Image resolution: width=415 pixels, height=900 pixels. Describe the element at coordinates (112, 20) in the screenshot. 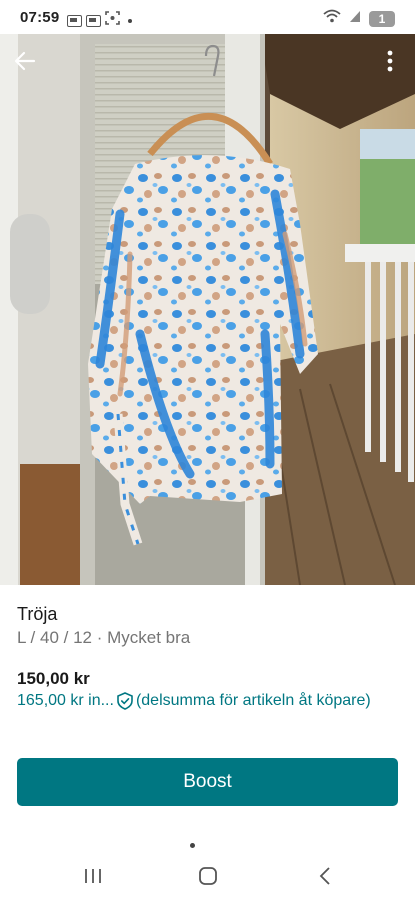

I see `screenshot-icon` at that location.